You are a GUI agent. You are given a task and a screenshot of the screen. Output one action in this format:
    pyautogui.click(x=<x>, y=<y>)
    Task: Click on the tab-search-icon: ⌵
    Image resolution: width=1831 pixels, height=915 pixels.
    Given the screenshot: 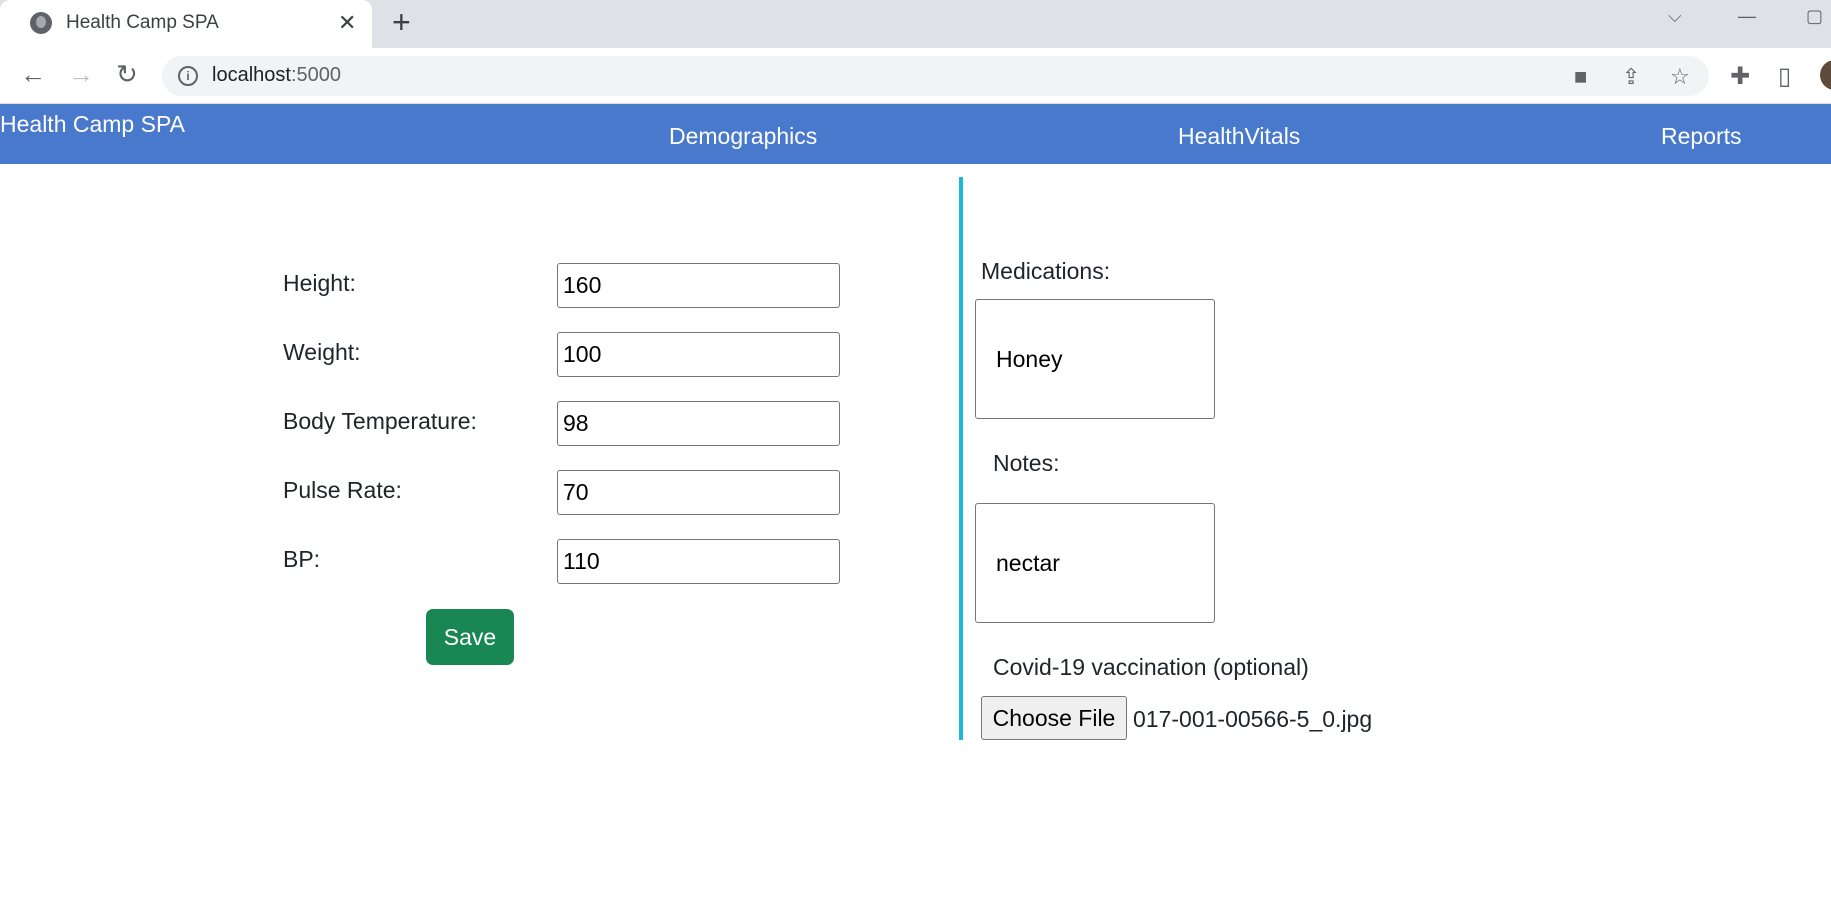 What is the action you would take?
    pyautogui.click(x=1675, y=16)
    